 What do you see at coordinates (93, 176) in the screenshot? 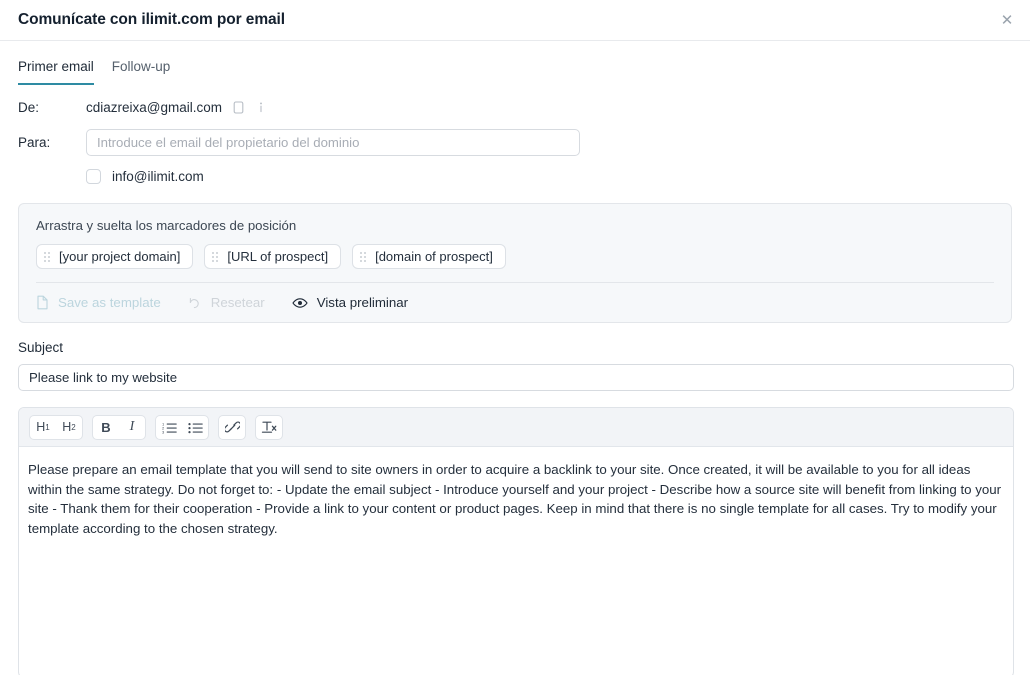
I see `suggested-email-checkbox` at bounding box center [93, 176].